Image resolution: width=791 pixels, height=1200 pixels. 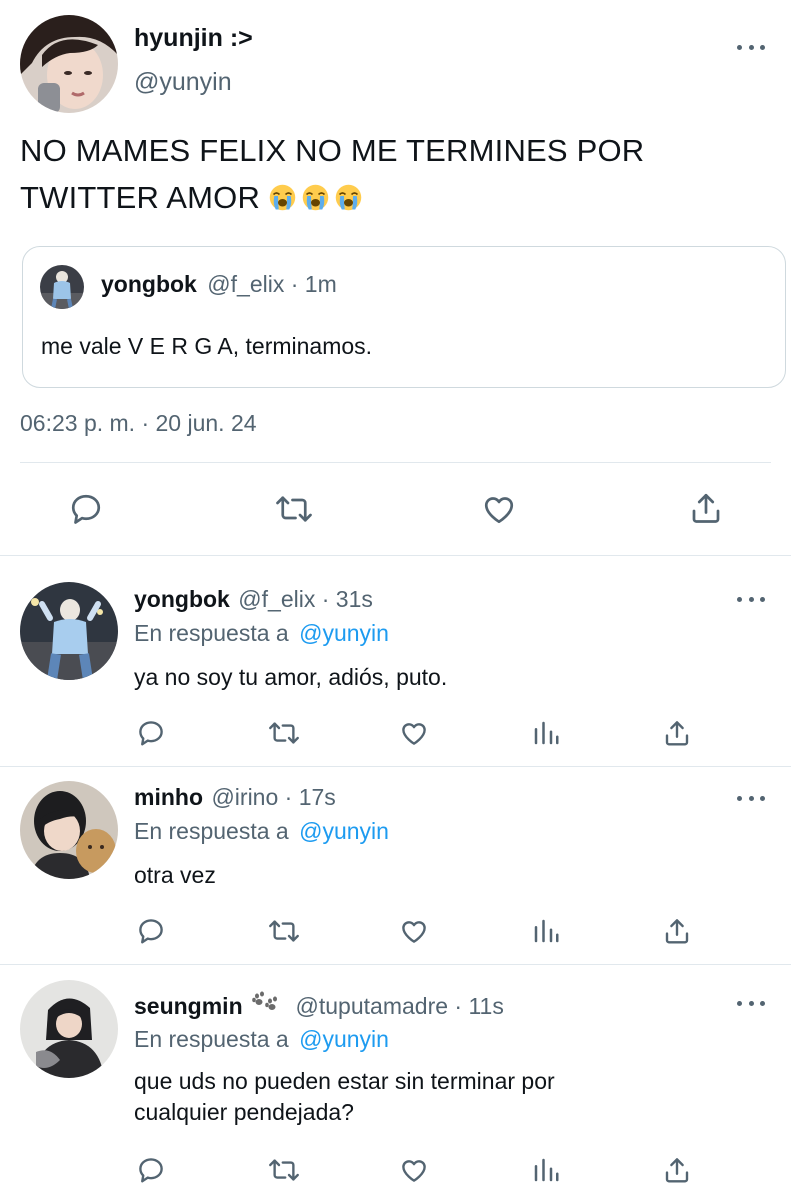 I want to click on author-name: minho, so click(x=168, y=797).